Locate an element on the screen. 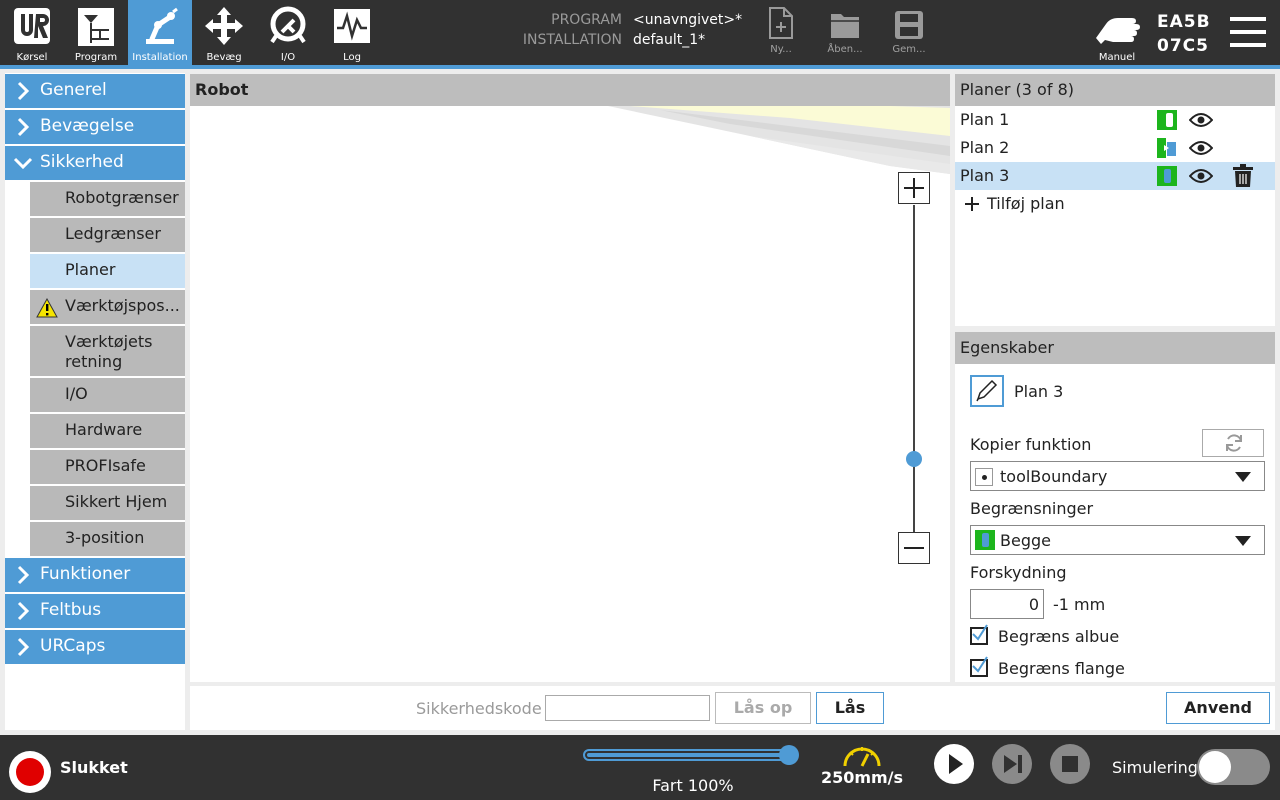 The image size is (1280, 800). speed-slider-track is located at coordinates (688, 755).